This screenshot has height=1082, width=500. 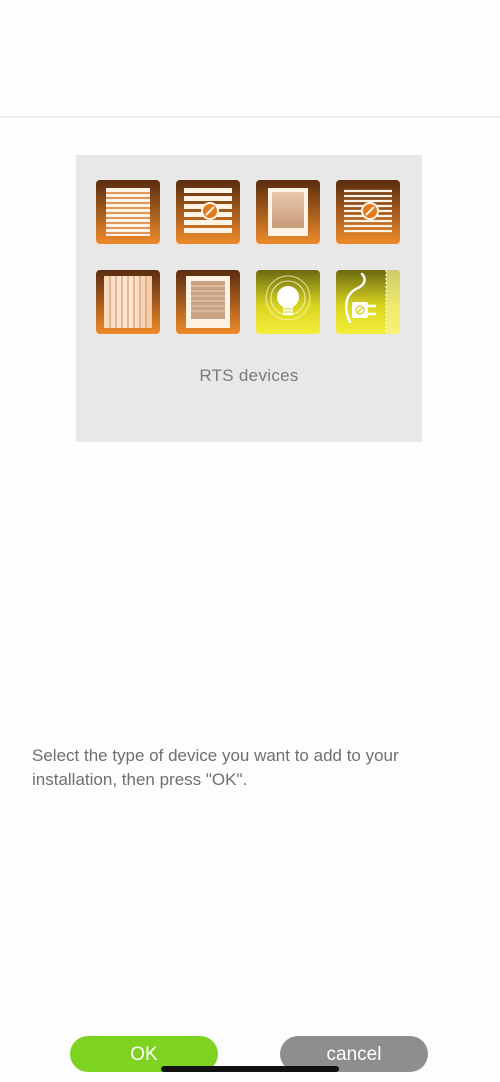 What do you see at coordinates (249, 375) in the screenshot?
I see `card-label: RTS devices` at bounding box center [249, 375].